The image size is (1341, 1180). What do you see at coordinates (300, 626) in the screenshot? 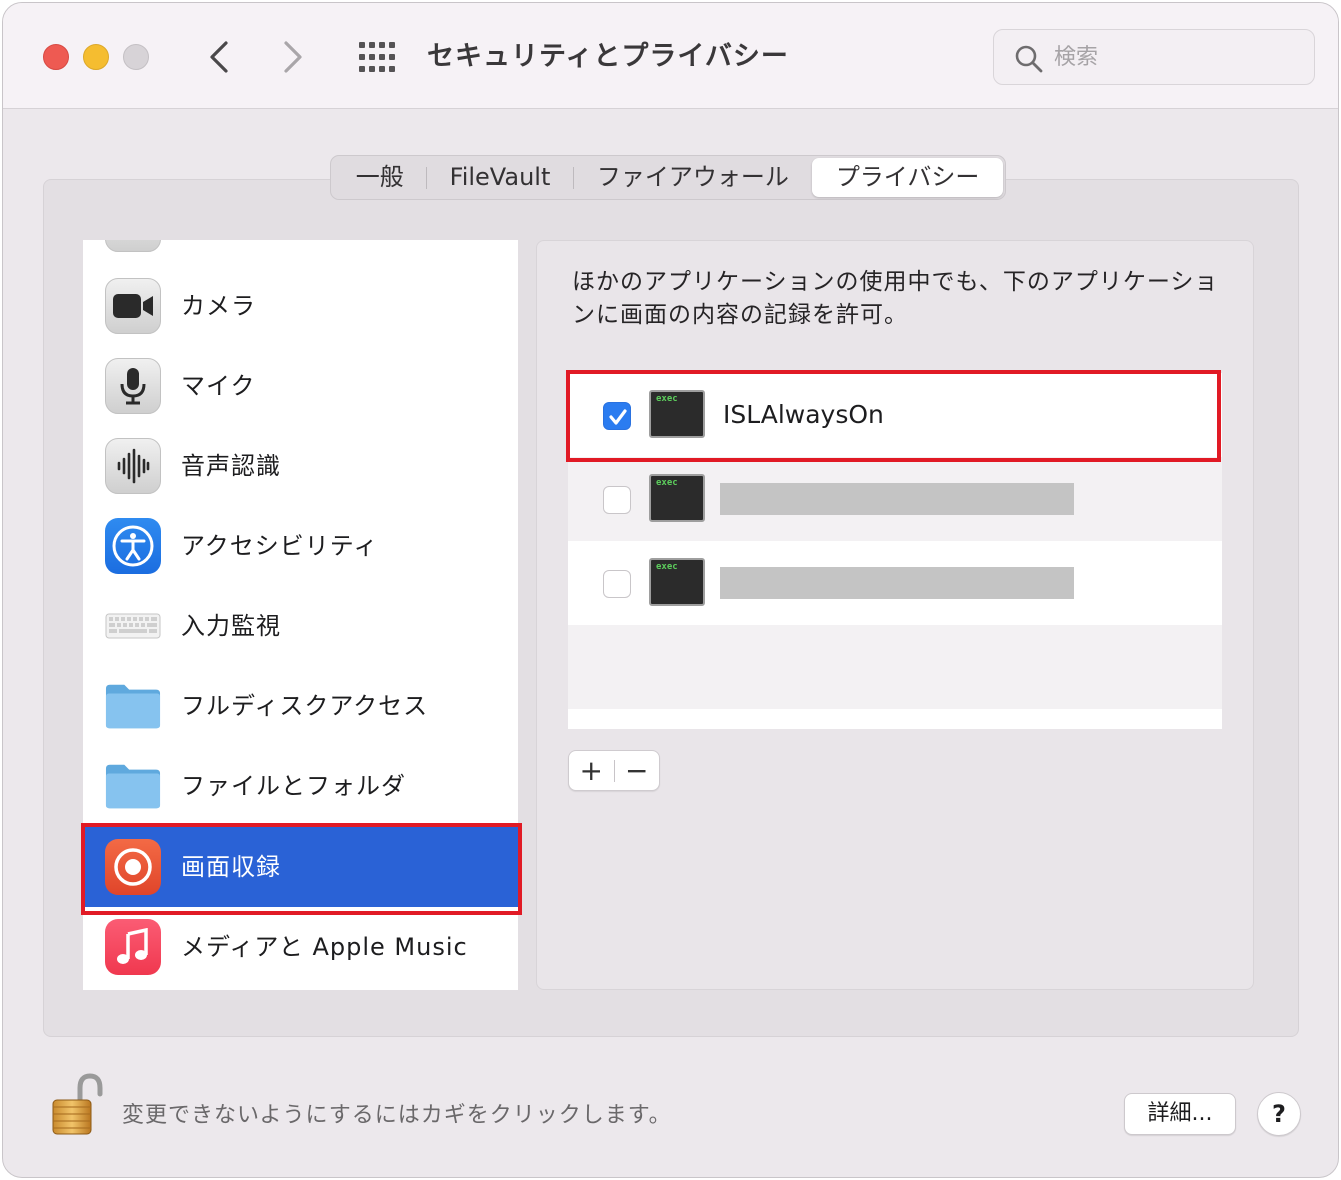
I see `sidebar-item-input-monitoring: 入力監視` at bounding box center [300, 626].